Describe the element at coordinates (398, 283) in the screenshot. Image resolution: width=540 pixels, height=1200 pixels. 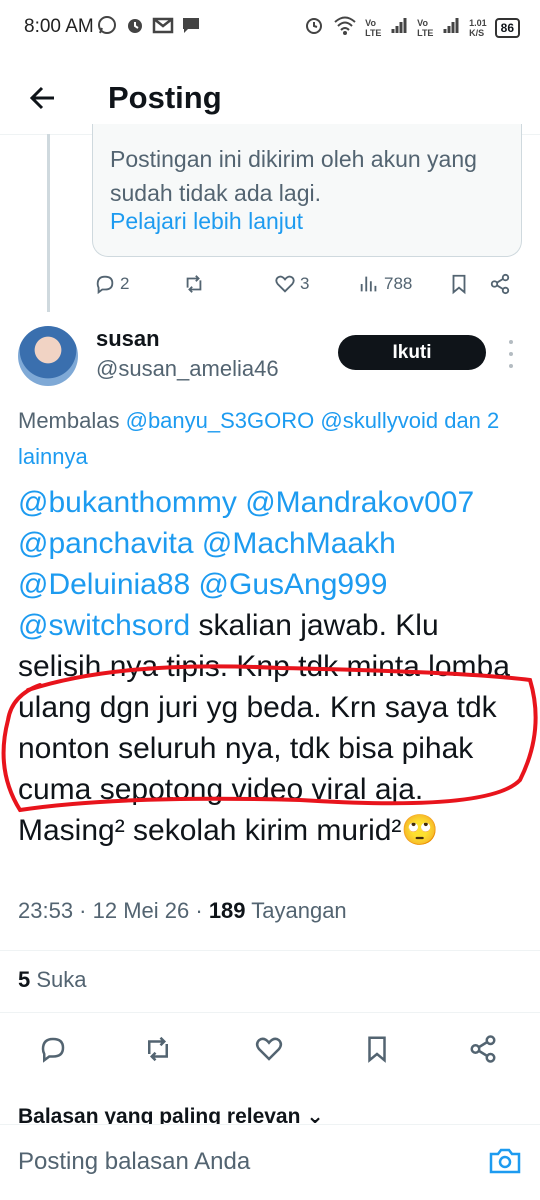
I see `views-count: 788` at that location.